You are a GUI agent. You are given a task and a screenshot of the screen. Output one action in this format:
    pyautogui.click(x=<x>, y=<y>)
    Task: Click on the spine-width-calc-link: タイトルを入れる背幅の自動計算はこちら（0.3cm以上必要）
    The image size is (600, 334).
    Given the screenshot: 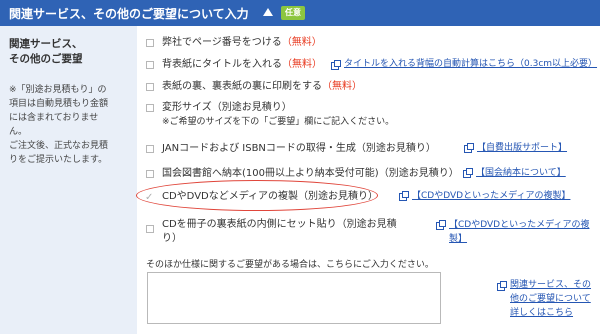 What is the action you would take?
    pyautogui.click(x=470, y=64)
    